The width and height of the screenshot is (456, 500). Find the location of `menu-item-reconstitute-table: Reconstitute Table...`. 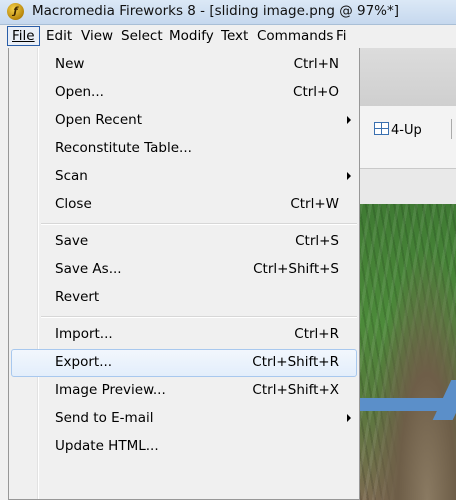

menu-item-reconstitute-table: Reconstitute Table... is located at coordinates (184, 149).